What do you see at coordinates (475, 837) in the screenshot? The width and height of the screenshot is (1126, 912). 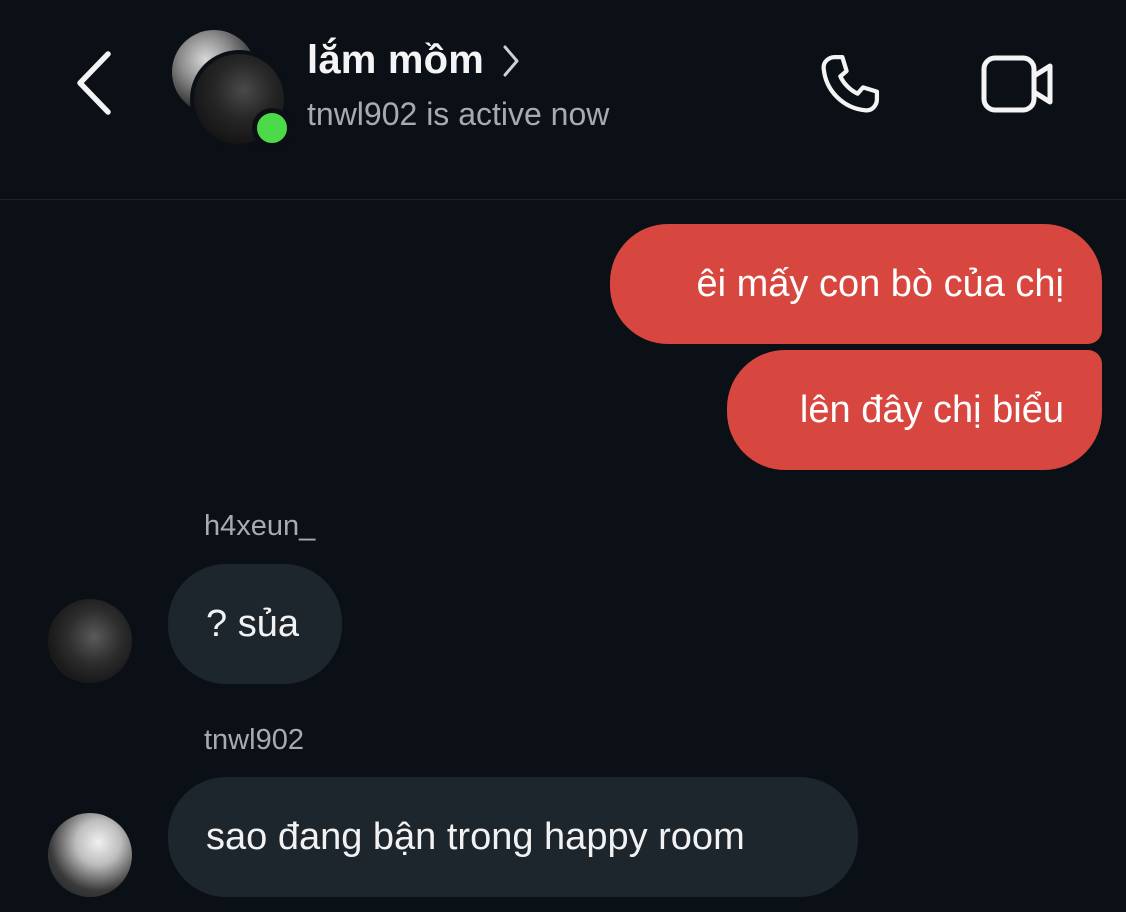 I see `message-text: sao đang bận trong happy room` at bounding box center [475, 837].